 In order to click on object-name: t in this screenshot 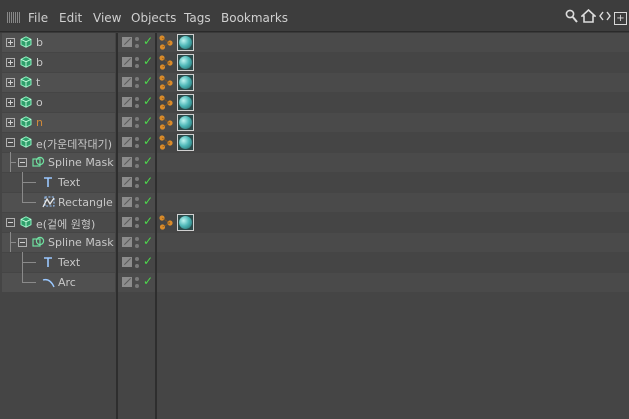, I will do `click(38, 82)`.